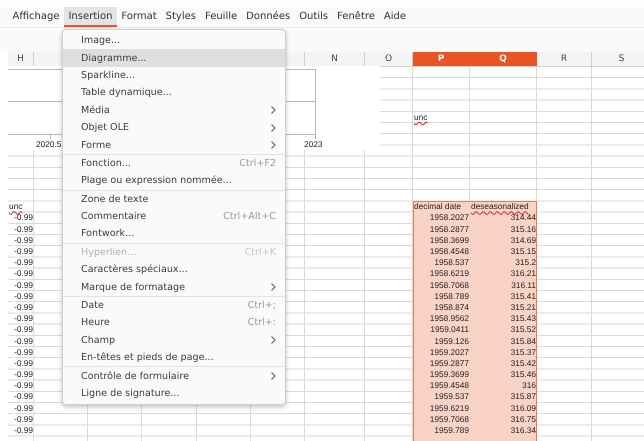 The width and height of the screenshot is (644, 441). Describe the element at coordinates (249, 216) in the screenshot. I see `shortcut-label: Ctrl+Alt+C` at that location.